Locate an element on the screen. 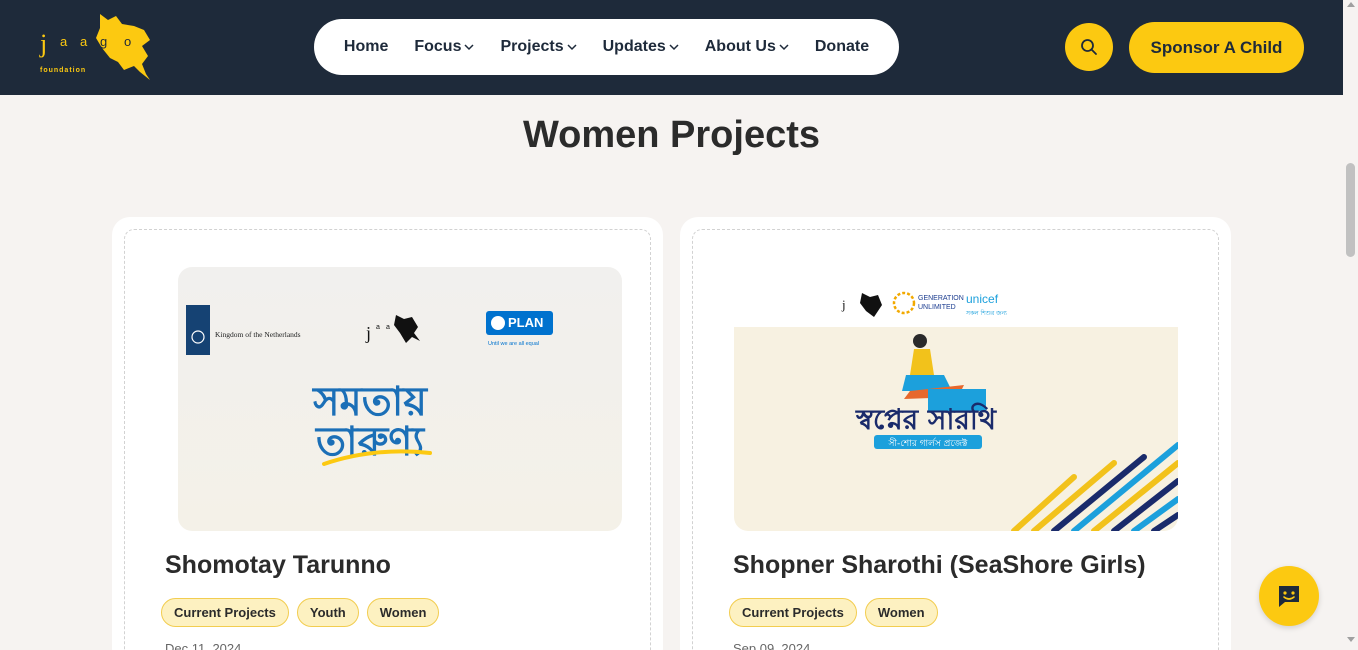 The width and height of the screenshot is (1358, 650). nav-about-us: About Us is located at coordinates (747, 47).